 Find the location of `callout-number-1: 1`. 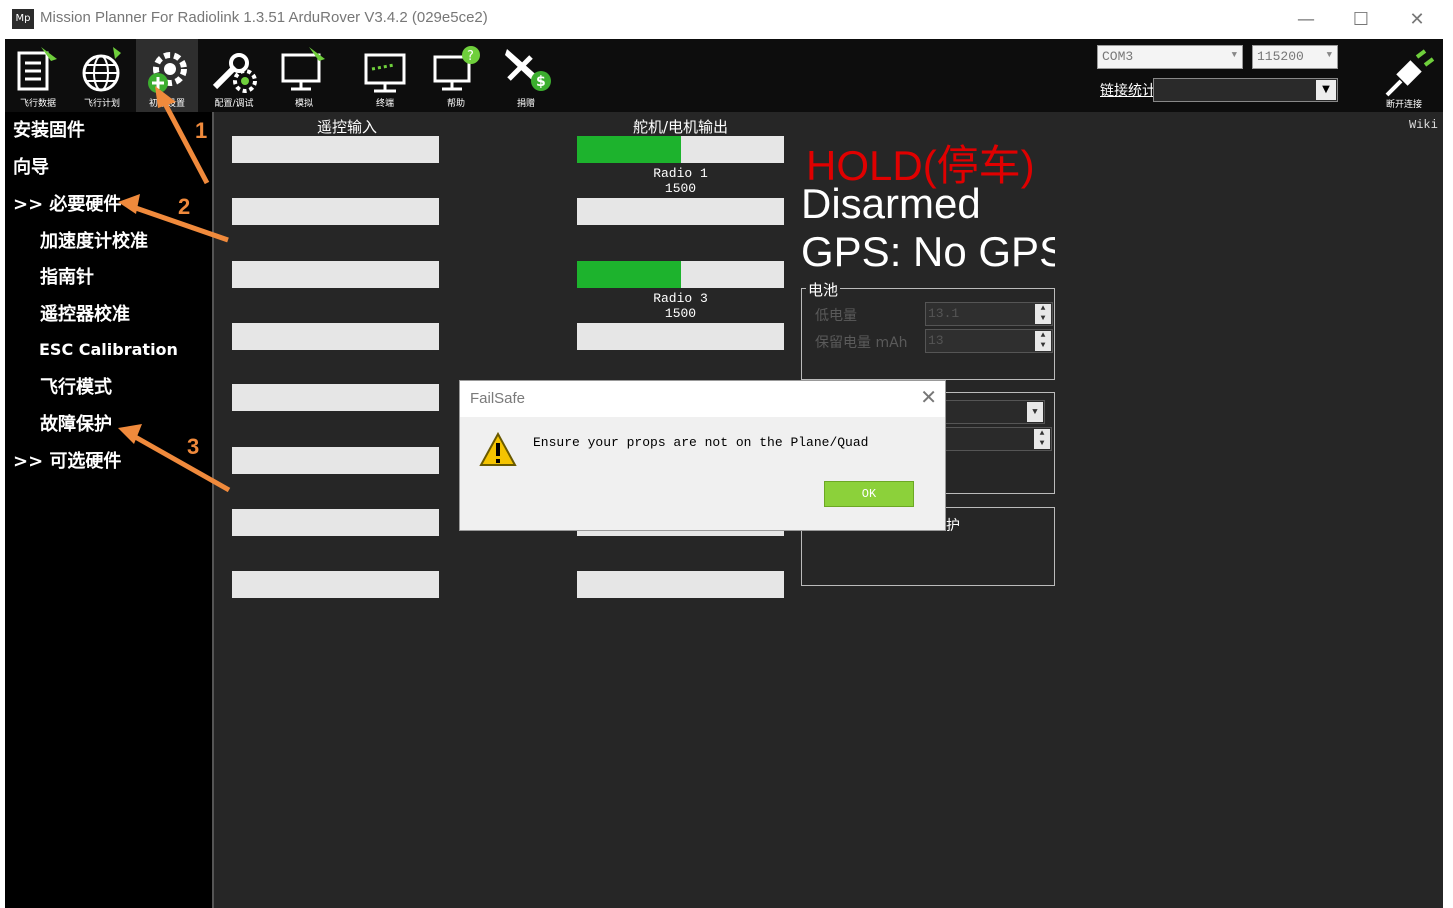

callout-number-1: 1 is located at coordinates (201, 130).